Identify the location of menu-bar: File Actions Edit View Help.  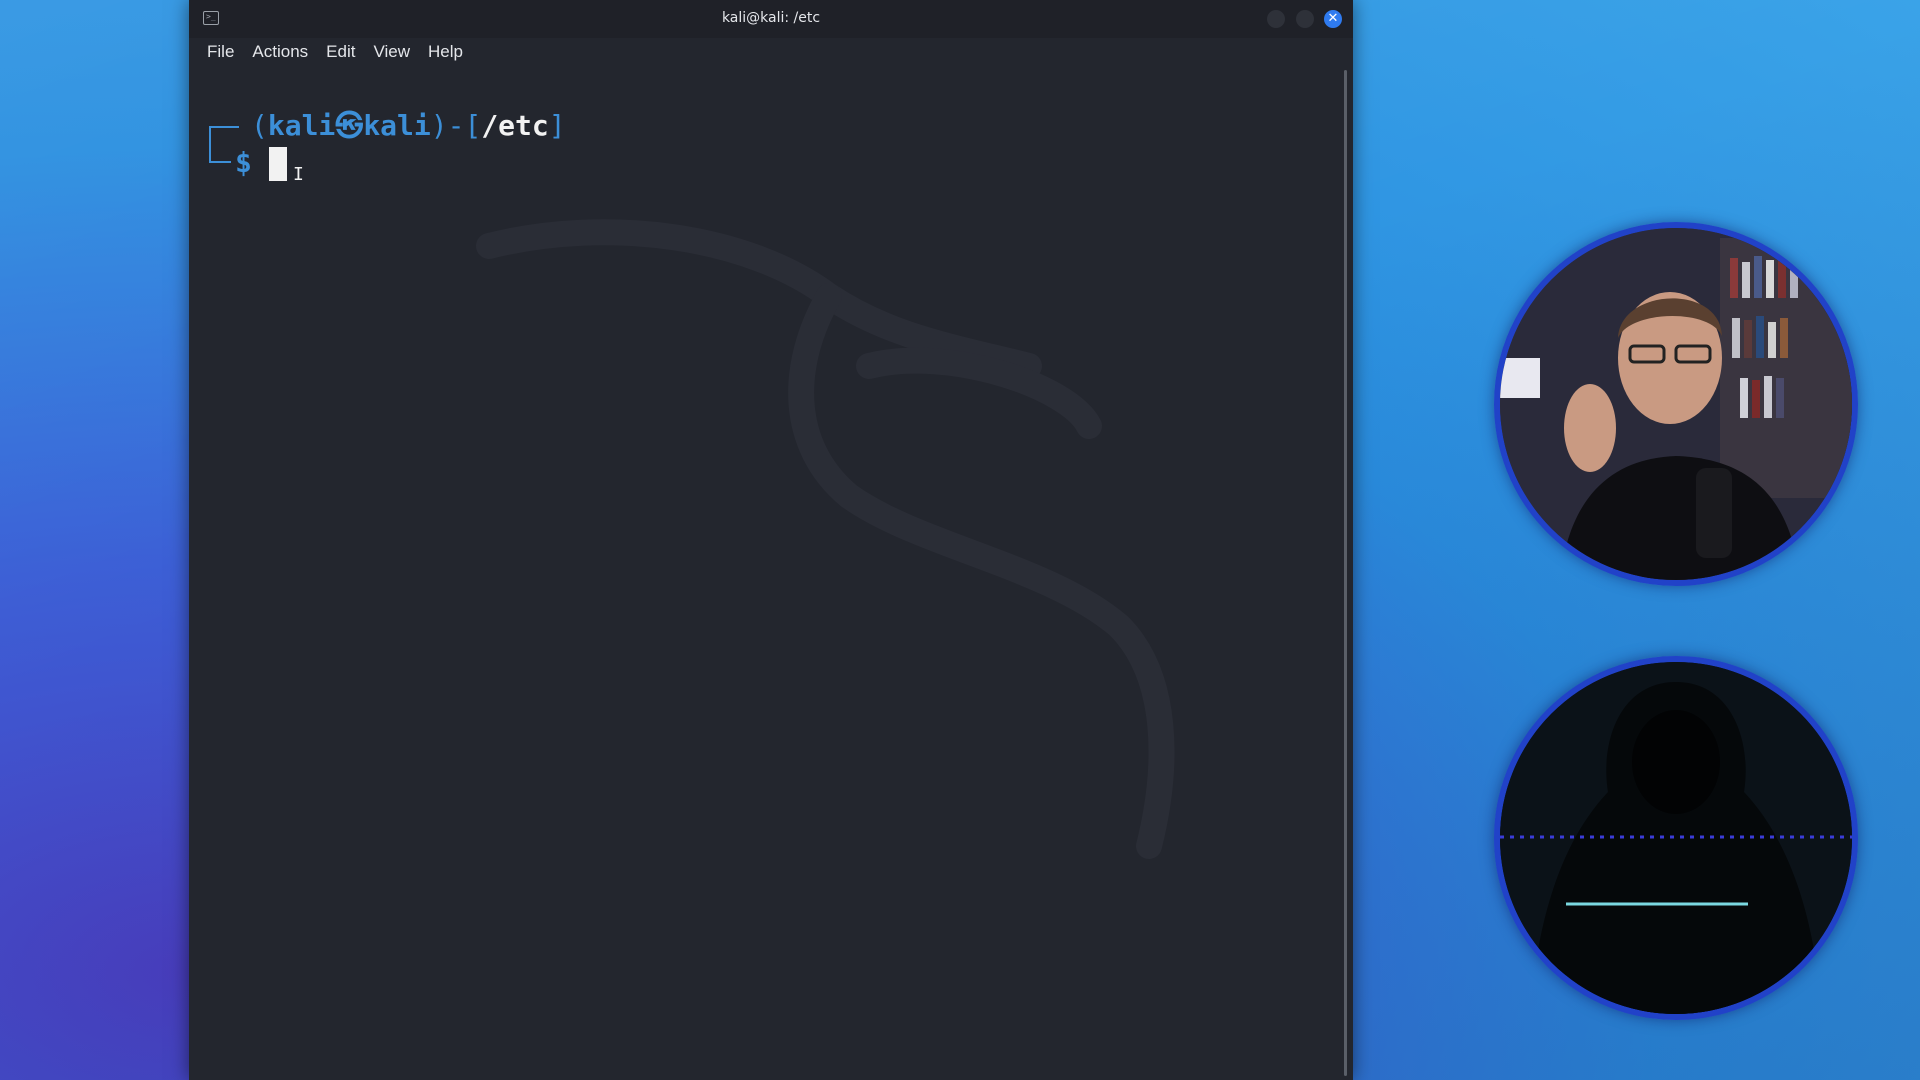
(771, 52).